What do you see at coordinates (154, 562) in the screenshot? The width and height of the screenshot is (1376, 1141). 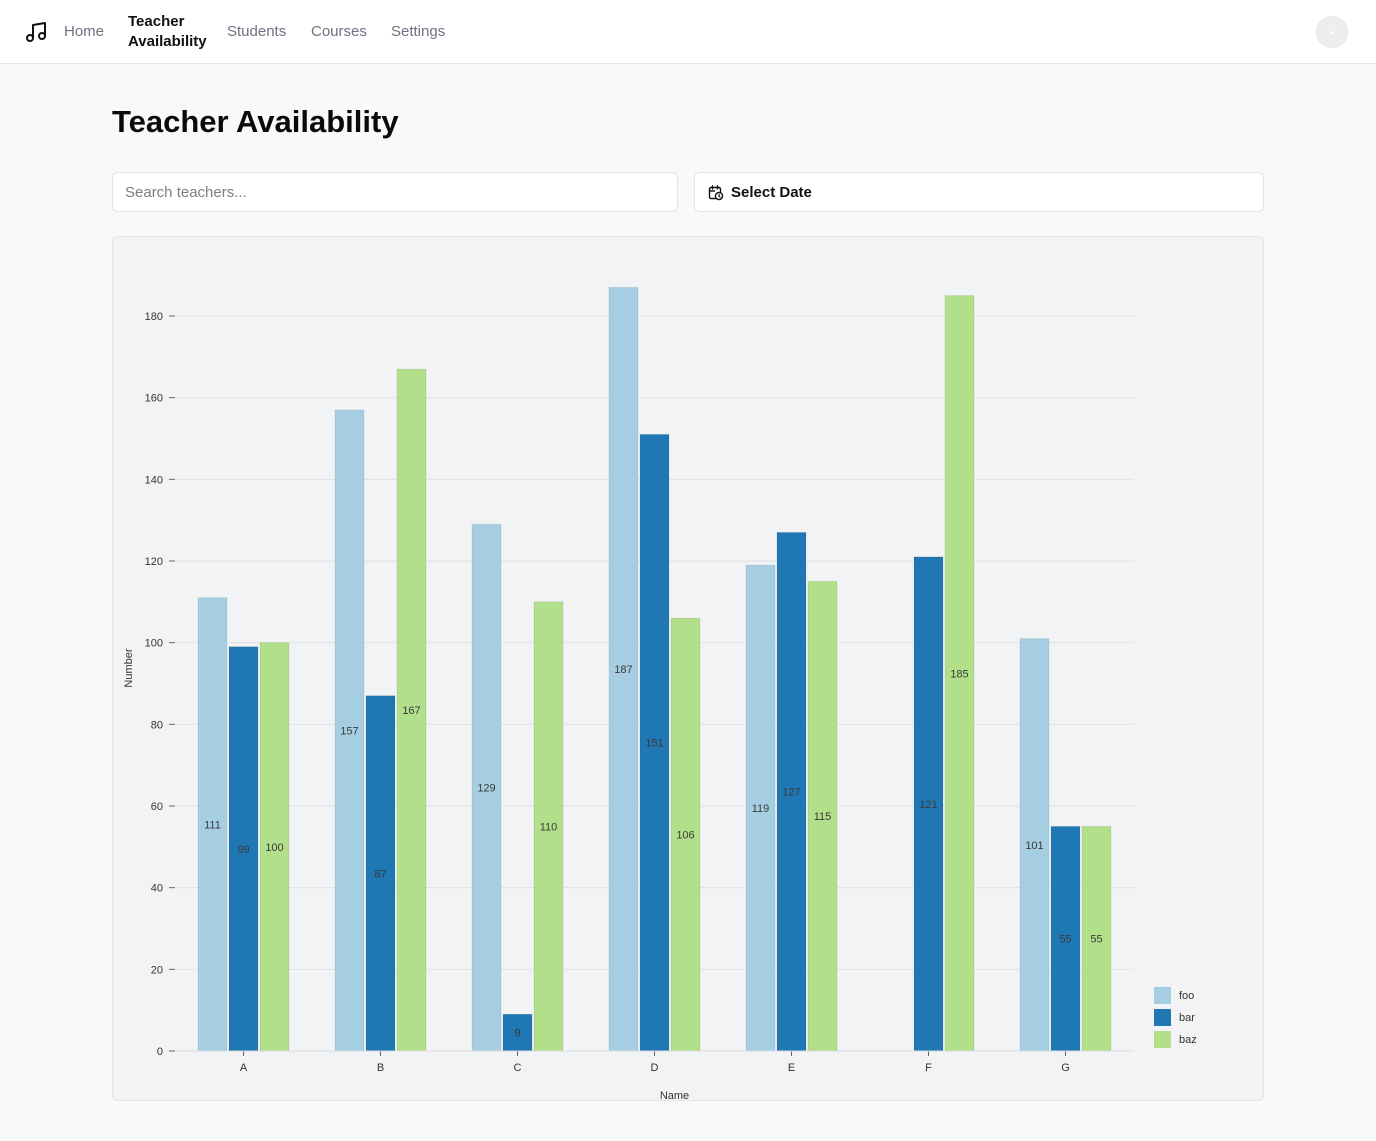 I see `y-tick-label: 120` at bounding box center [154, 562].